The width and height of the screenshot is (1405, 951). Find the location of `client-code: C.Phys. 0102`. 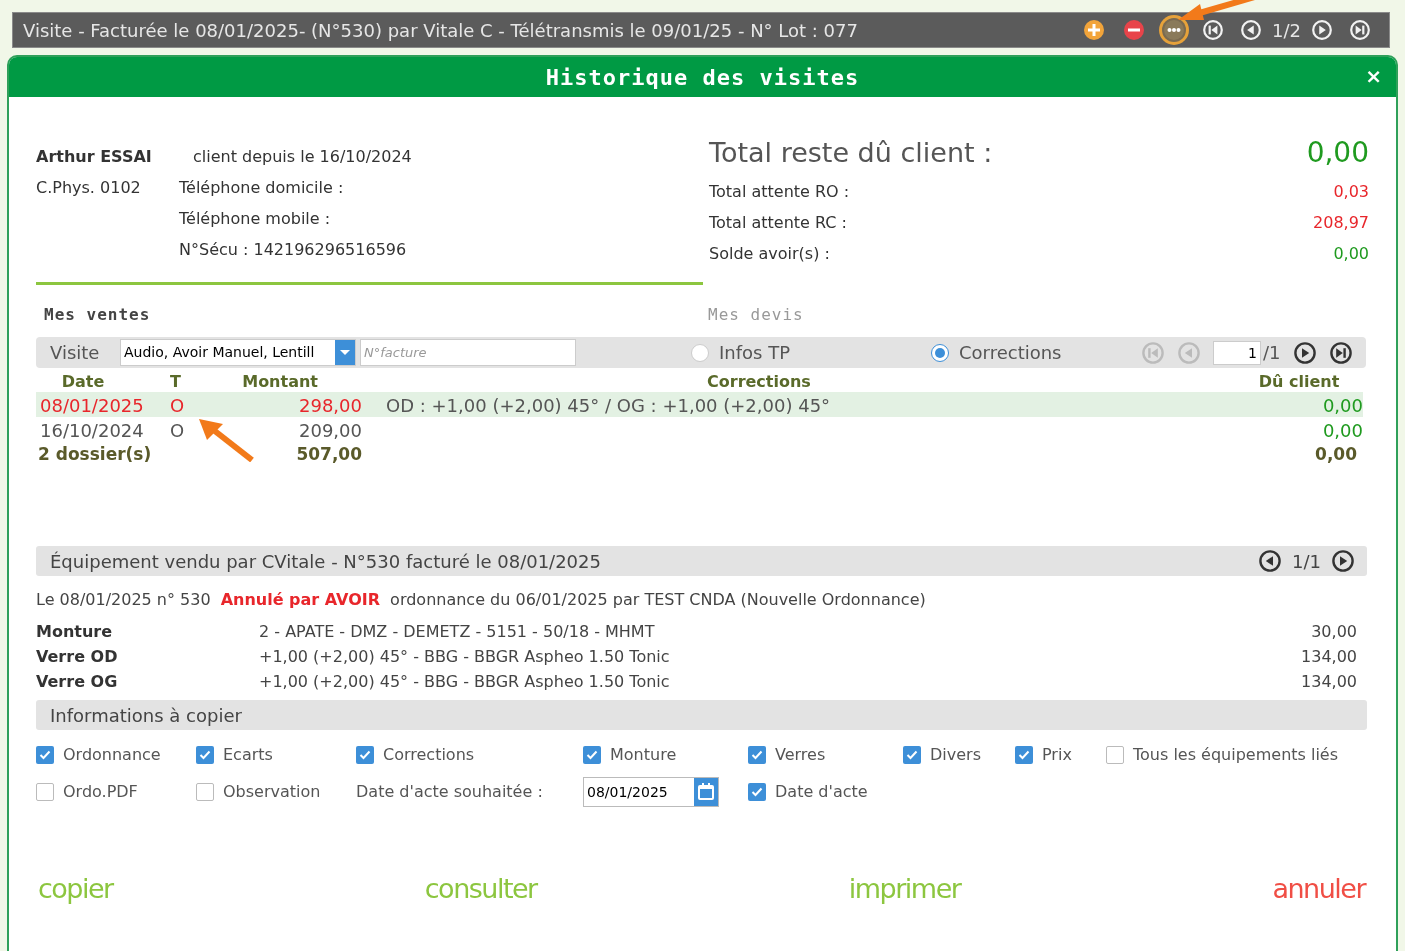

client-code: C.Phys. 0102 is located at coordinates (89, 187).